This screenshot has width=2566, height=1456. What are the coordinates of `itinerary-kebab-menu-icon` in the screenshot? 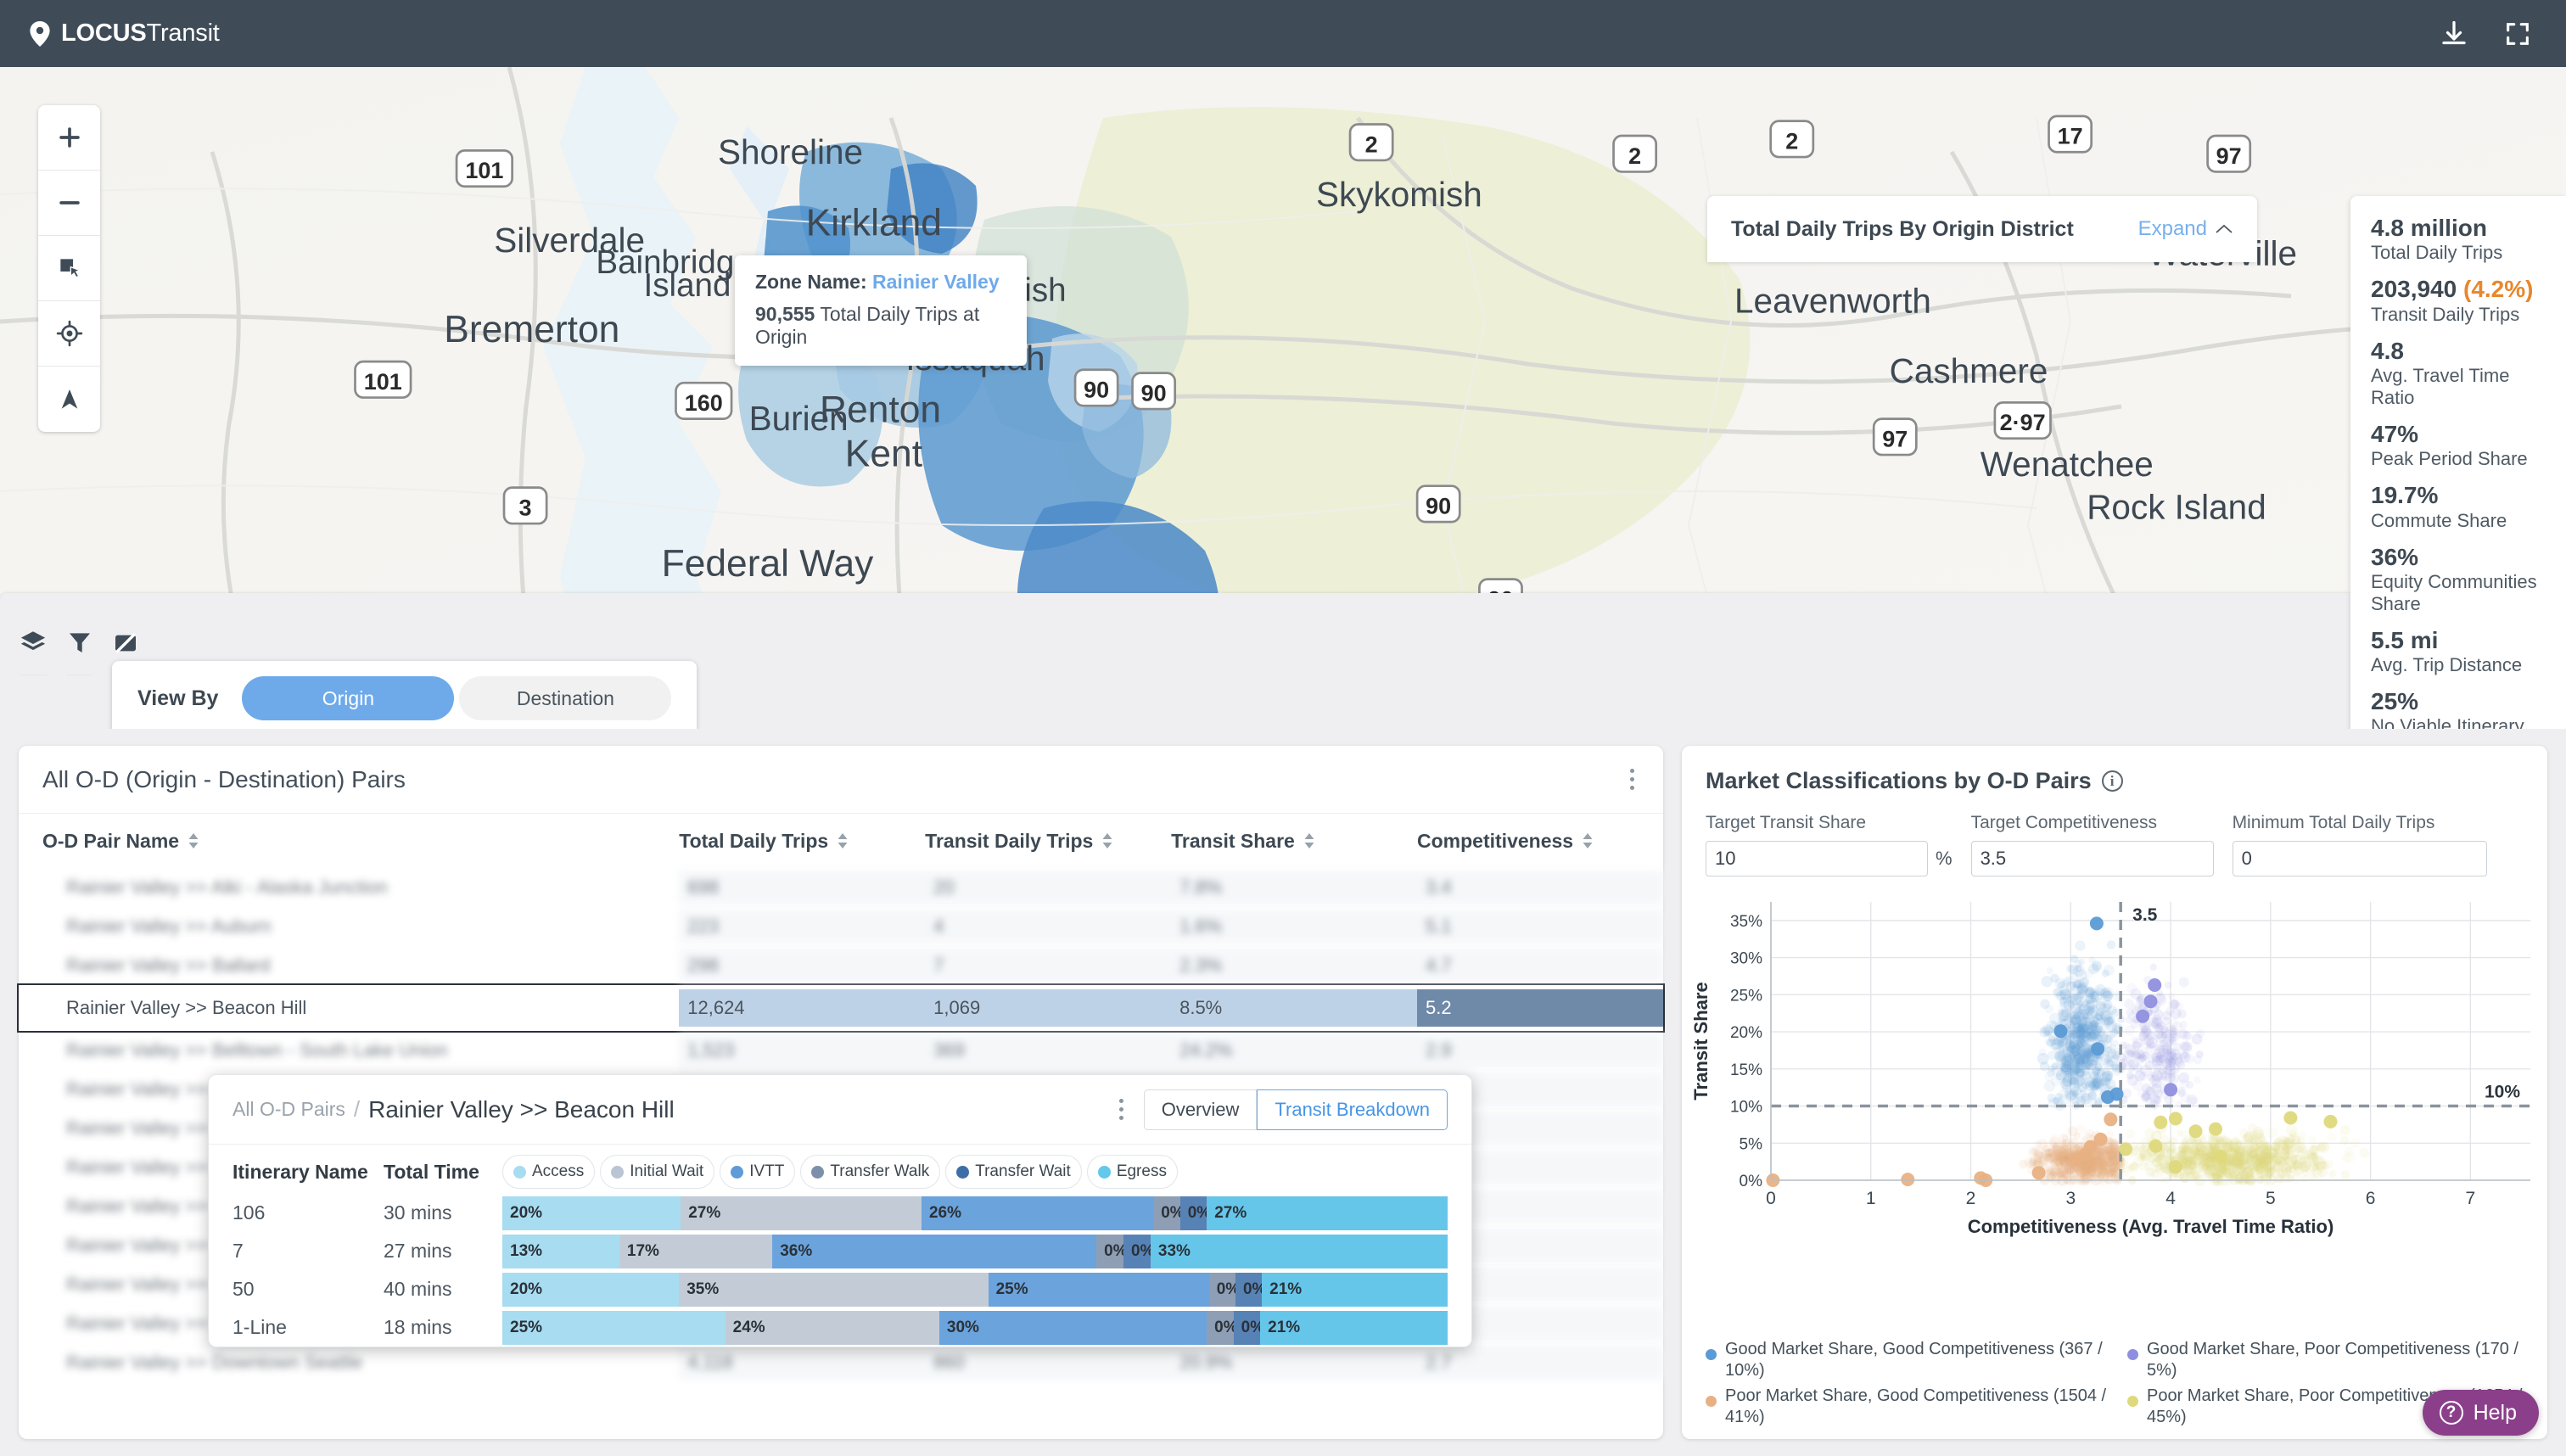 It's located at (1121, 1109).